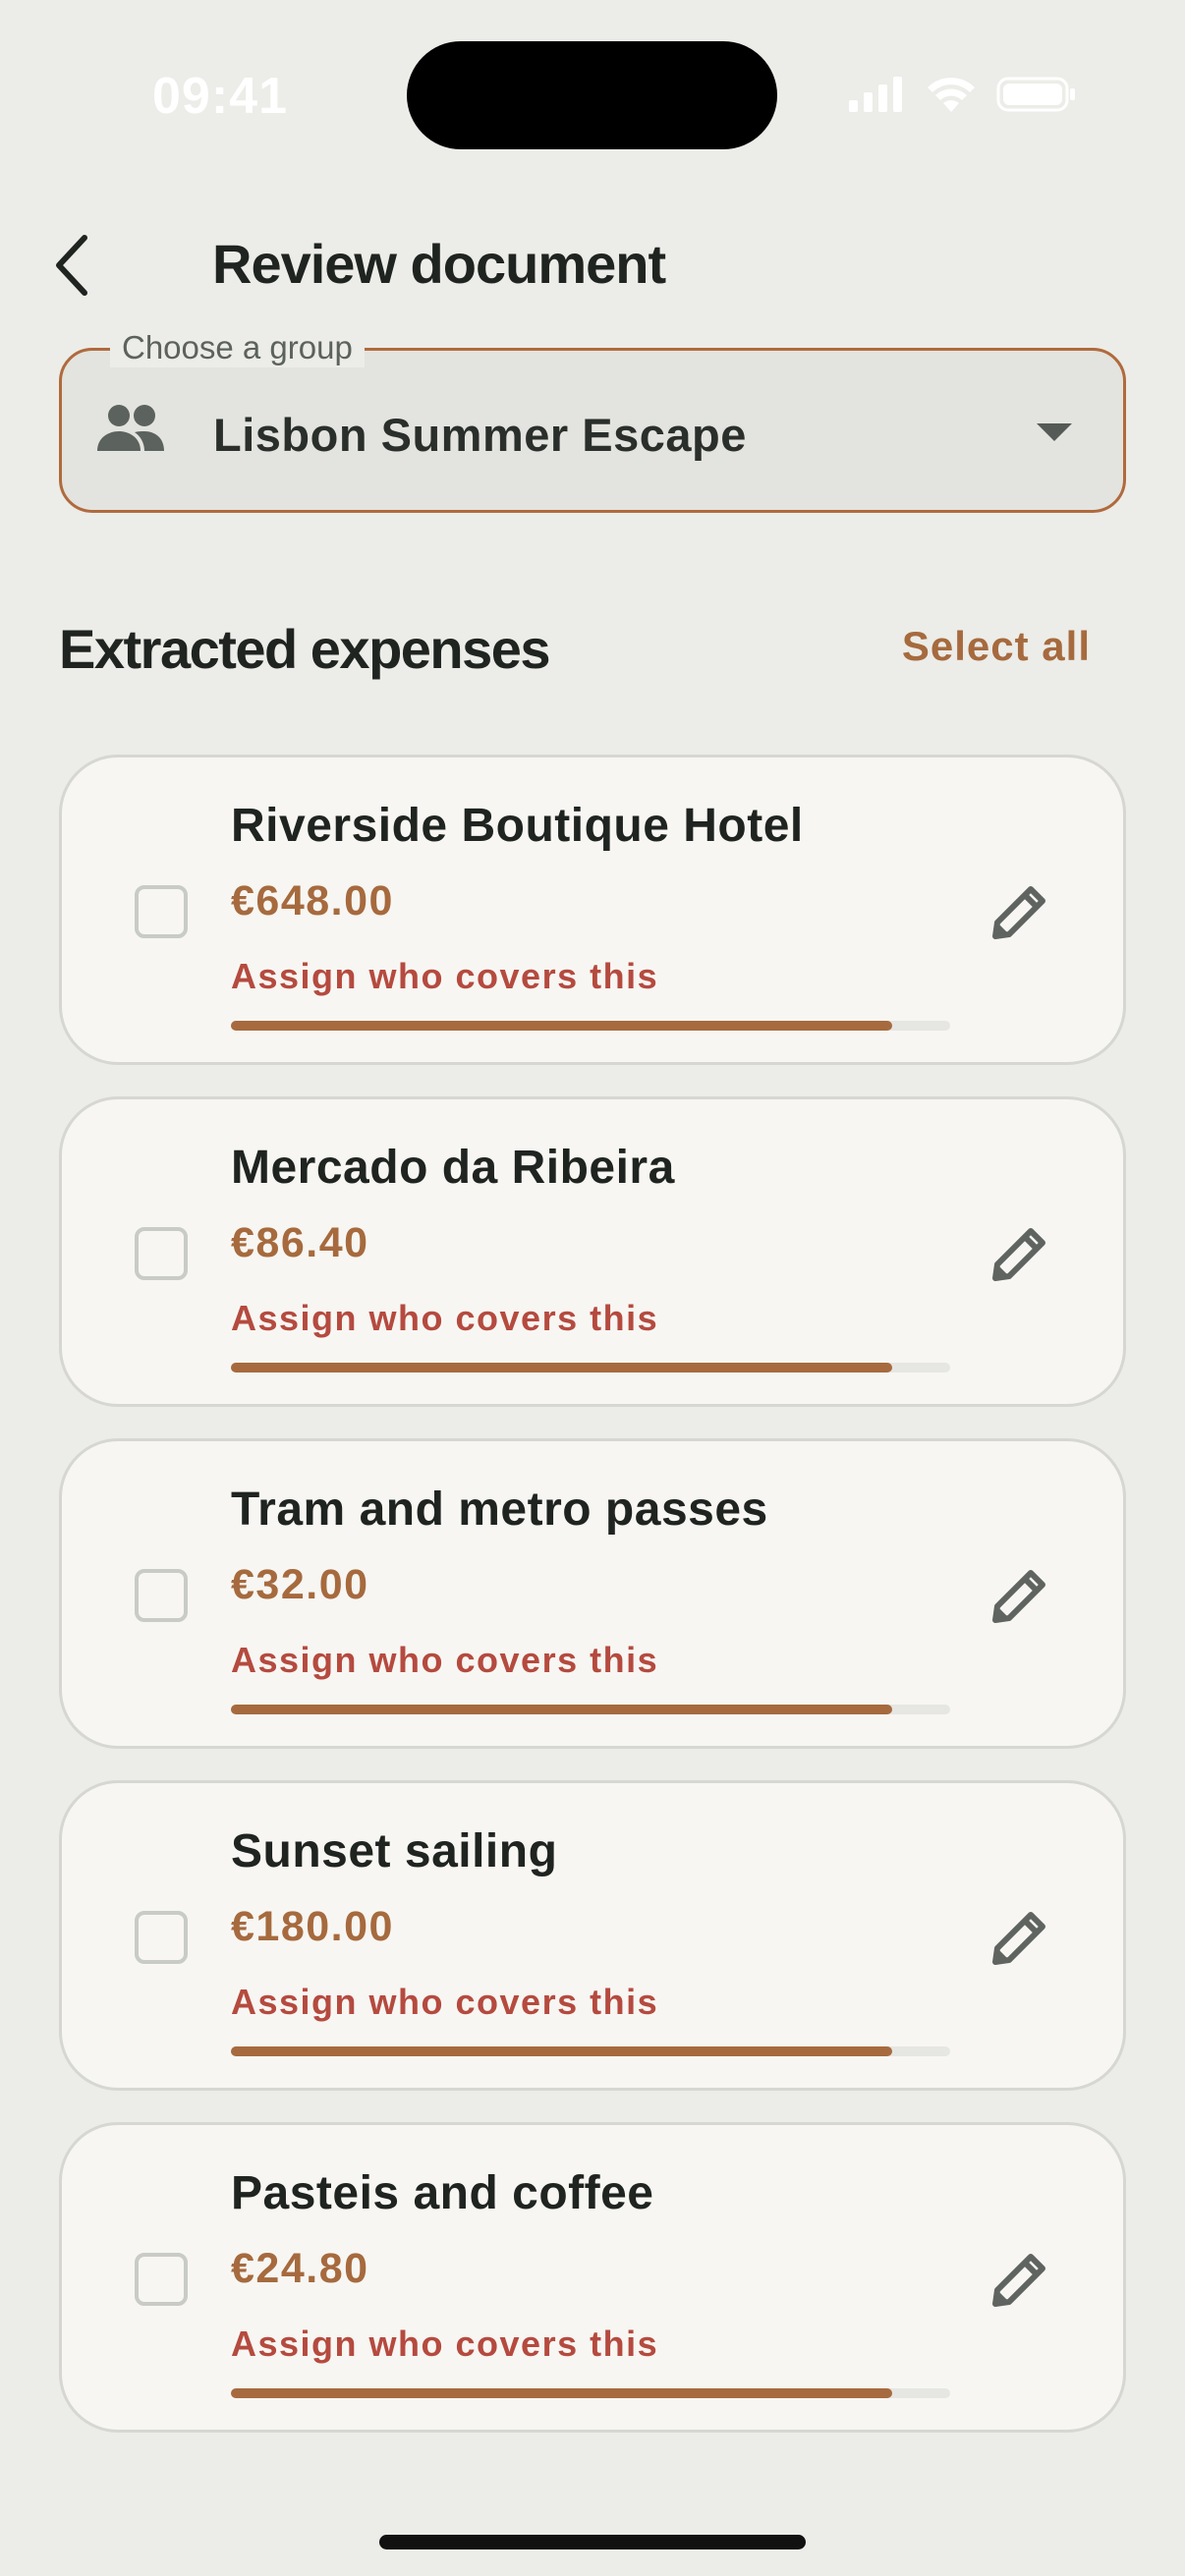  What do you see at coordinates (876, 94) in the screenshot?
I see `cellular-signal-icon` at bounding box center [876, 94].